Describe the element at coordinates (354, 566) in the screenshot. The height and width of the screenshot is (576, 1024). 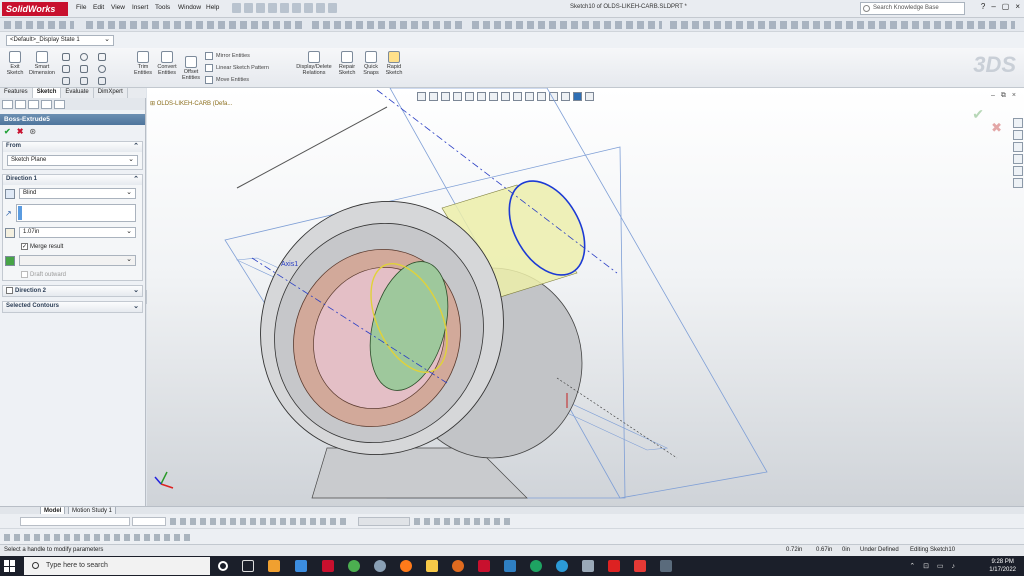
I see `app-icon-green` at that location.